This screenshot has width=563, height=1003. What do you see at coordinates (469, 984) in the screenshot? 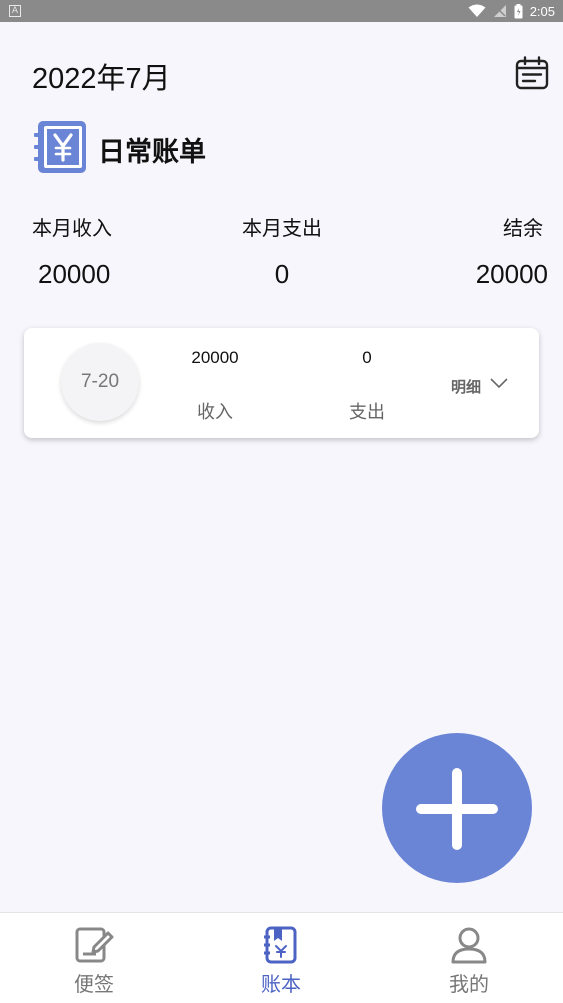
I see `nav-label-profile: 我的` at bounding box center [469, 984].